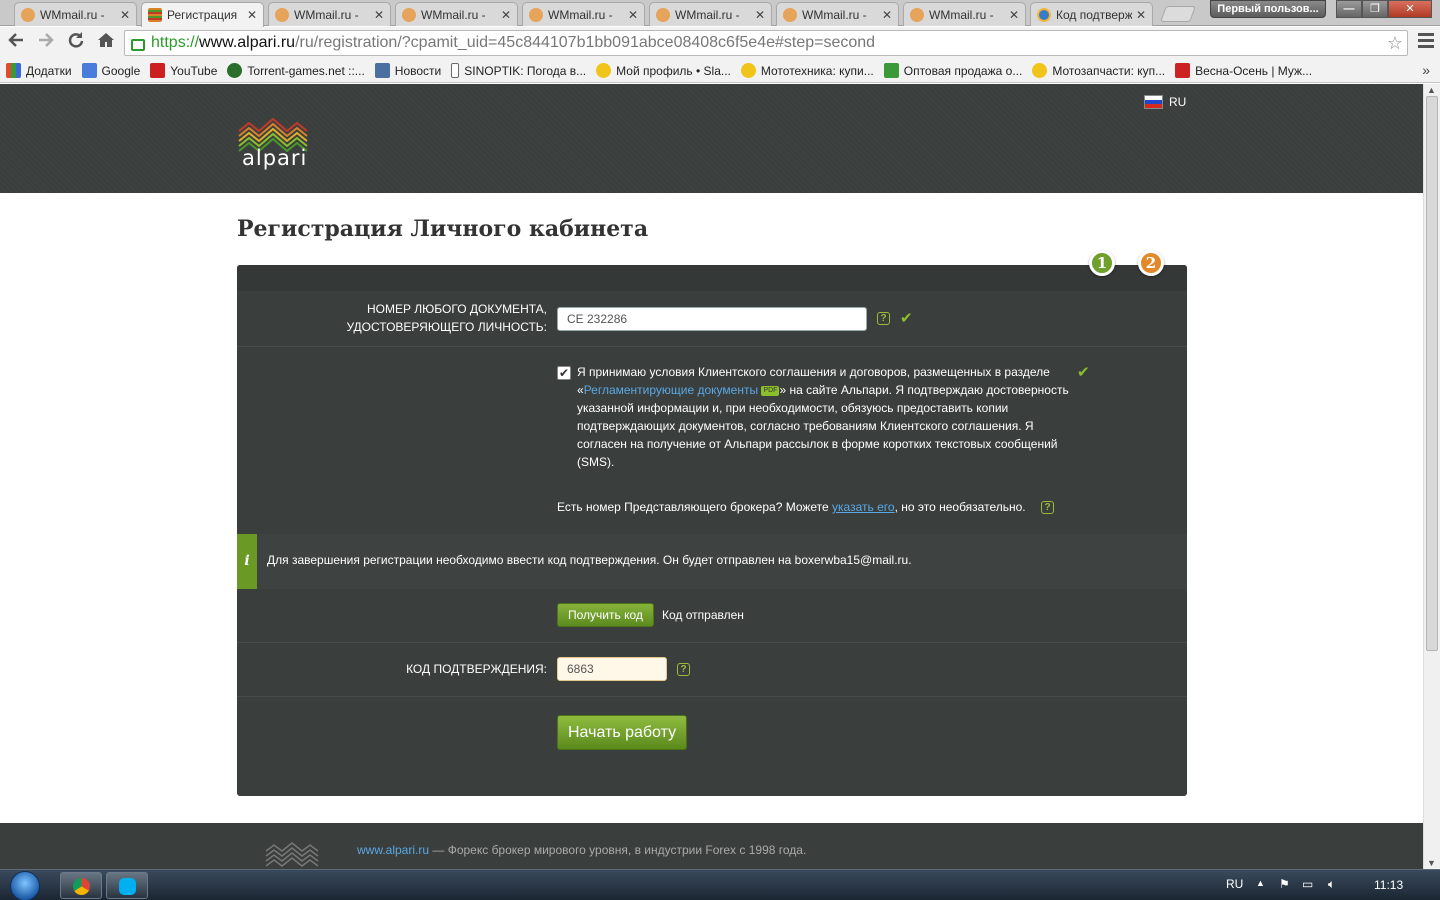  I want to click on bookmark-label: Додатки, so click(49, 70).